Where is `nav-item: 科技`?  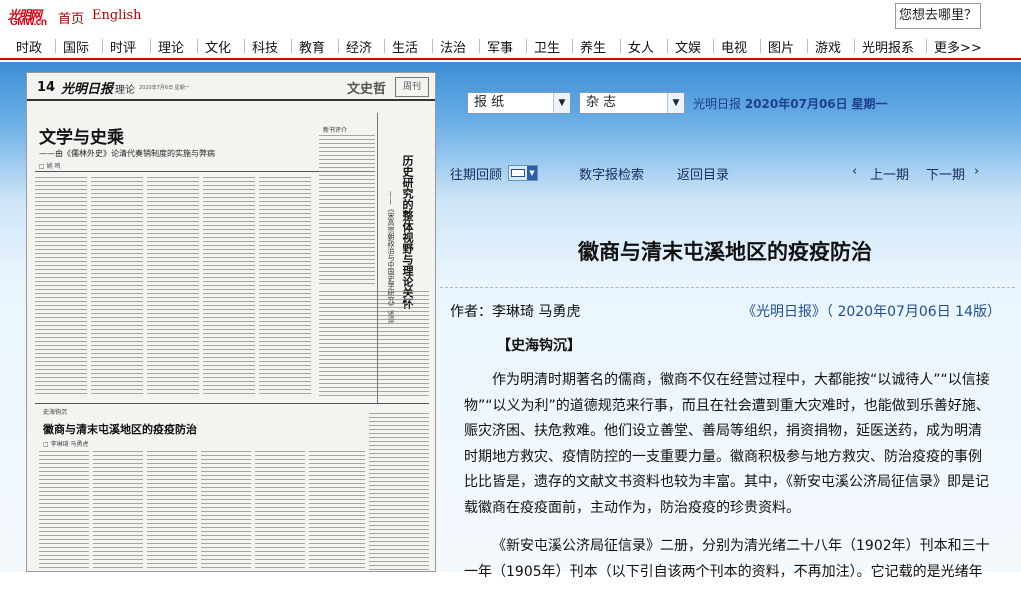
nav-item: 科技 is located at coordinates (265, 46).